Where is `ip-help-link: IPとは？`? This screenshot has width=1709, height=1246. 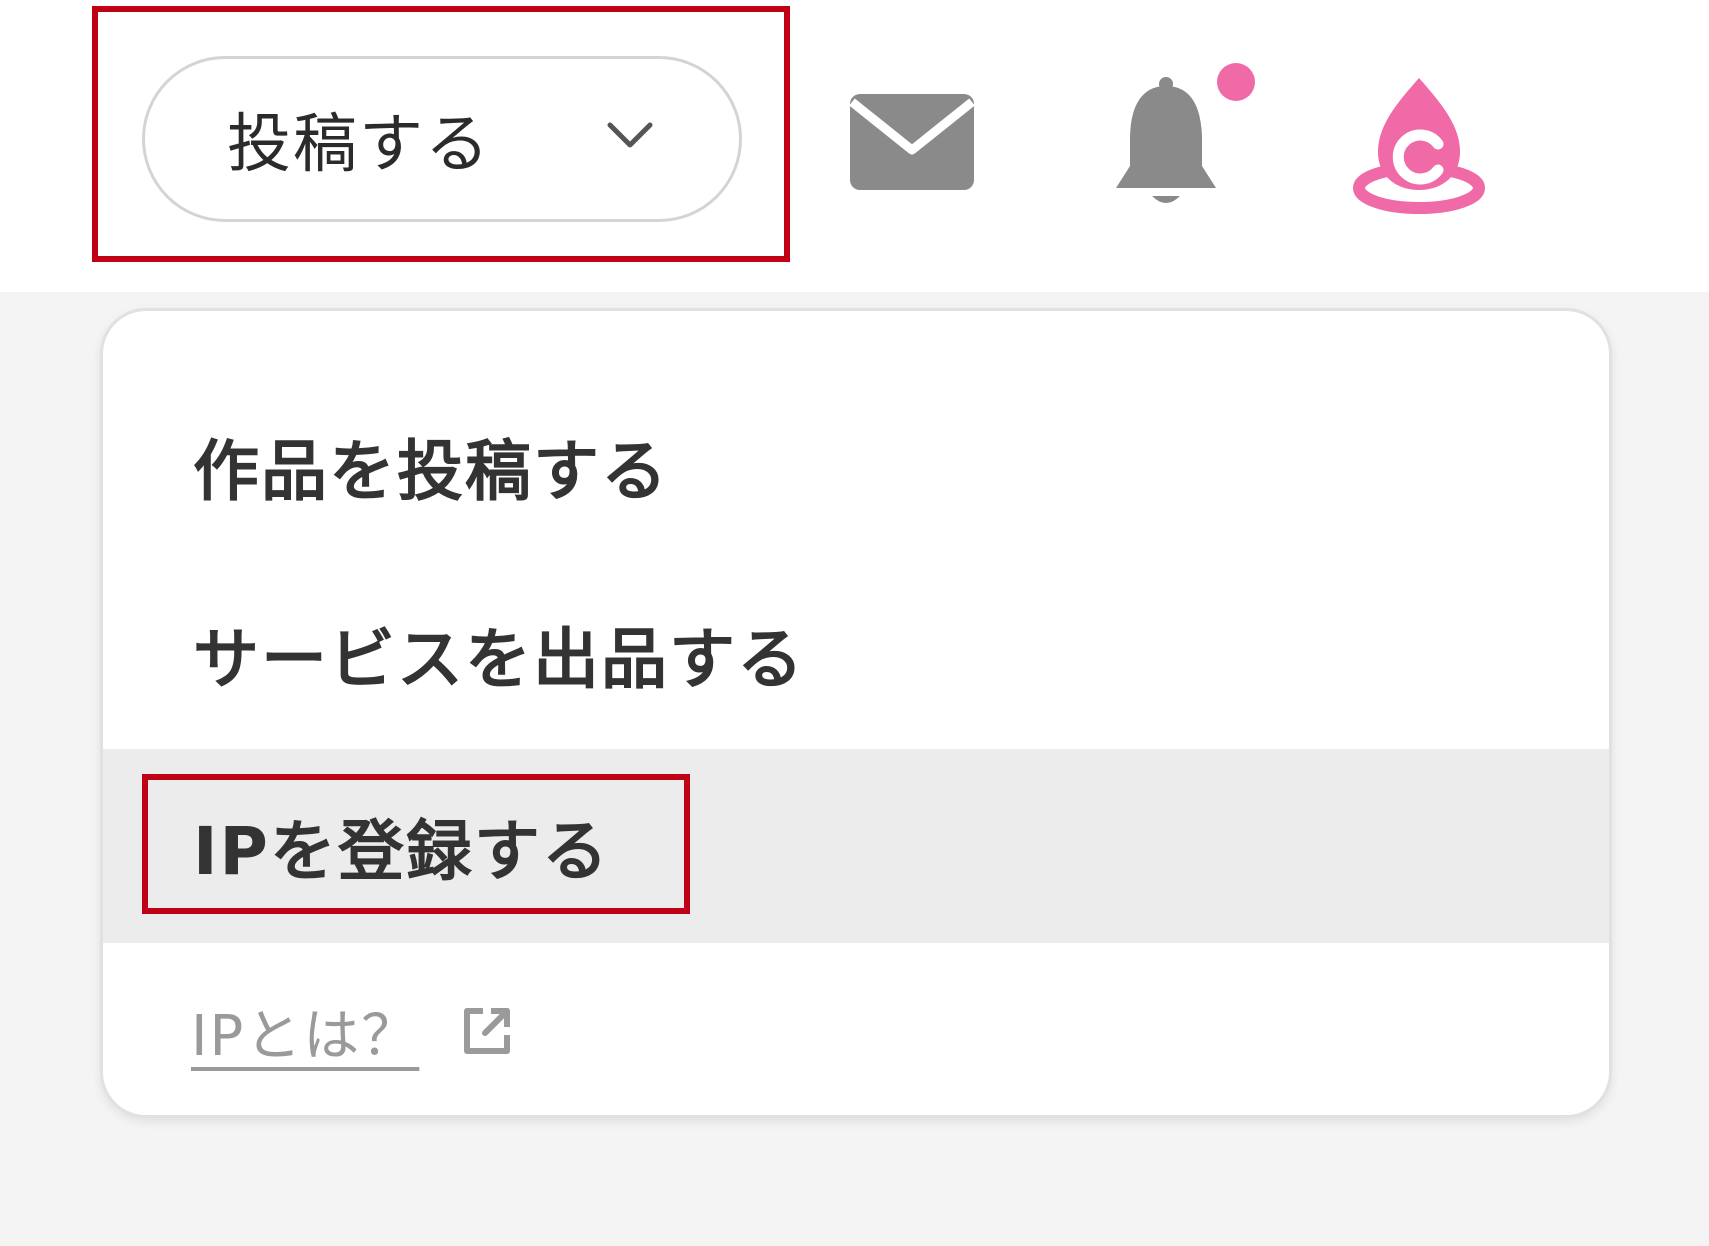 ip-help-link: IPとは？ is located at coordinates (305, 1031).